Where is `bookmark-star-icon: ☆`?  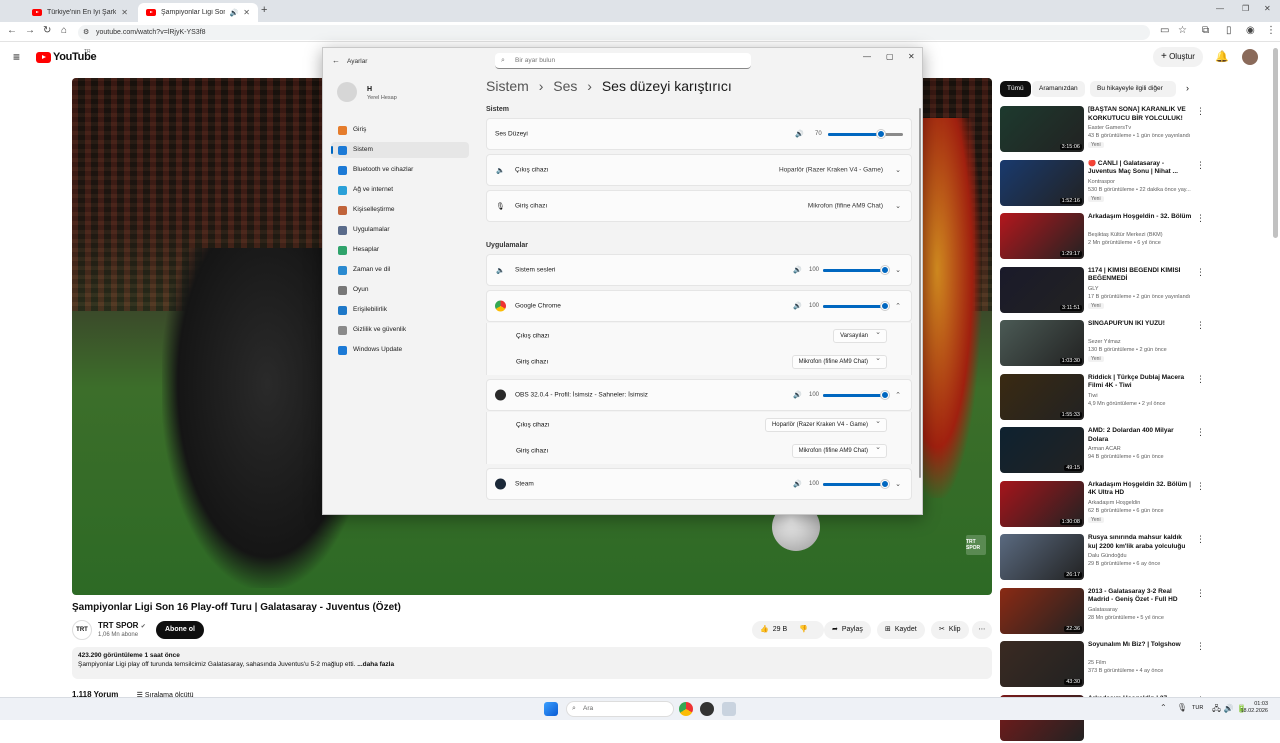
bookmark-star-icon: ☆ is located at coordinates (1182, 30).